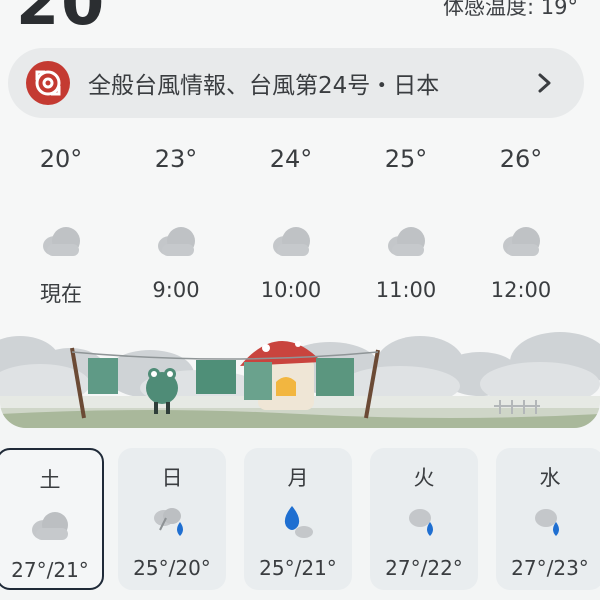 The width and height of the screenshot is (600, 600). What do you see at coordinates (298, 478) in the screenshot?
I see `day-label: 月` at bounding box center [298, 478].